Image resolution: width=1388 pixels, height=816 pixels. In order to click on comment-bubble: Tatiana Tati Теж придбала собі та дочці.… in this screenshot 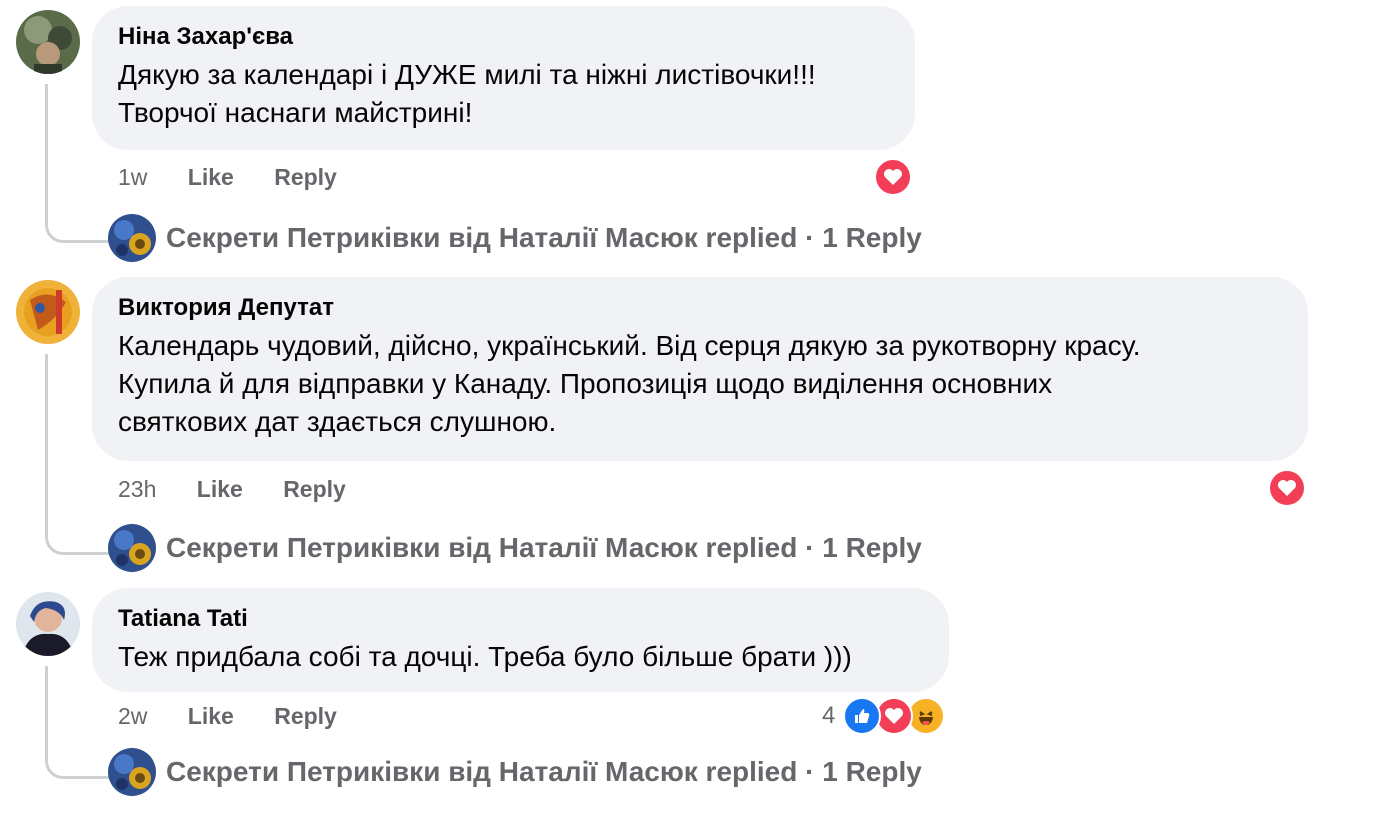, I will do `click(520, 640)`.